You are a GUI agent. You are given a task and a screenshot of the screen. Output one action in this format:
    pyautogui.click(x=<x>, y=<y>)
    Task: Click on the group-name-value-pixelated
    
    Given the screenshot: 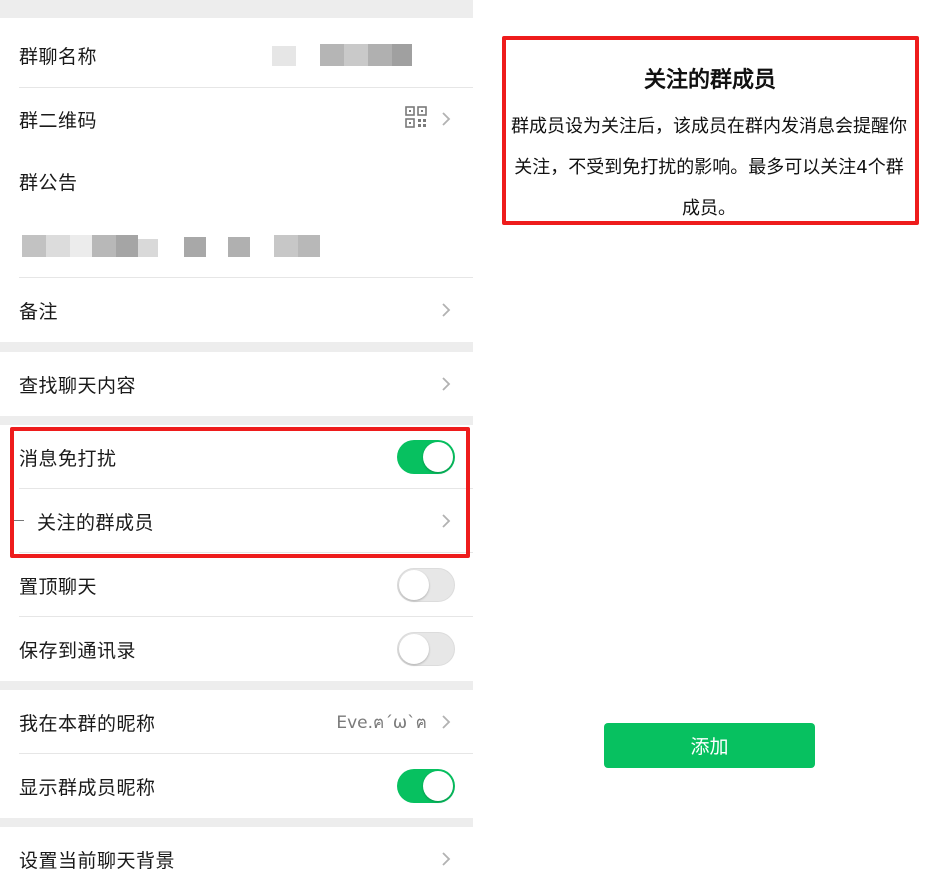 What is the action you would take?
    pyautogui.click(x=342, y=55)
    